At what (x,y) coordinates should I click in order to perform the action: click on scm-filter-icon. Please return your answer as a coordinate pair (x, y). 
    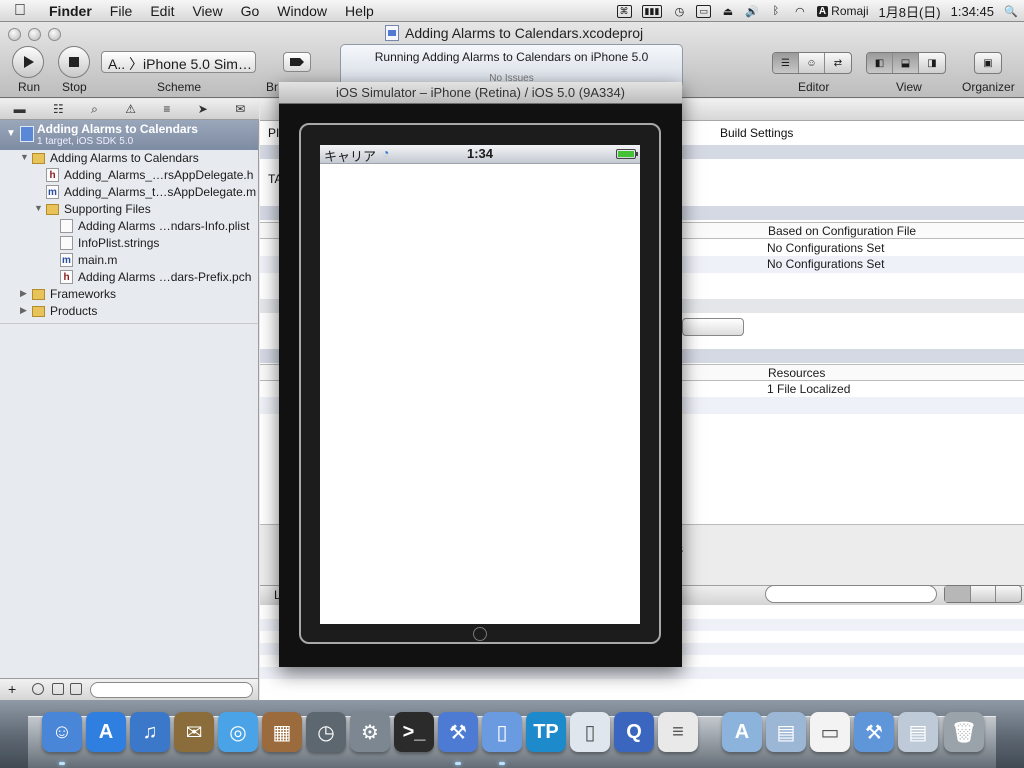
    Looking at the image, I should click on (58, 689).